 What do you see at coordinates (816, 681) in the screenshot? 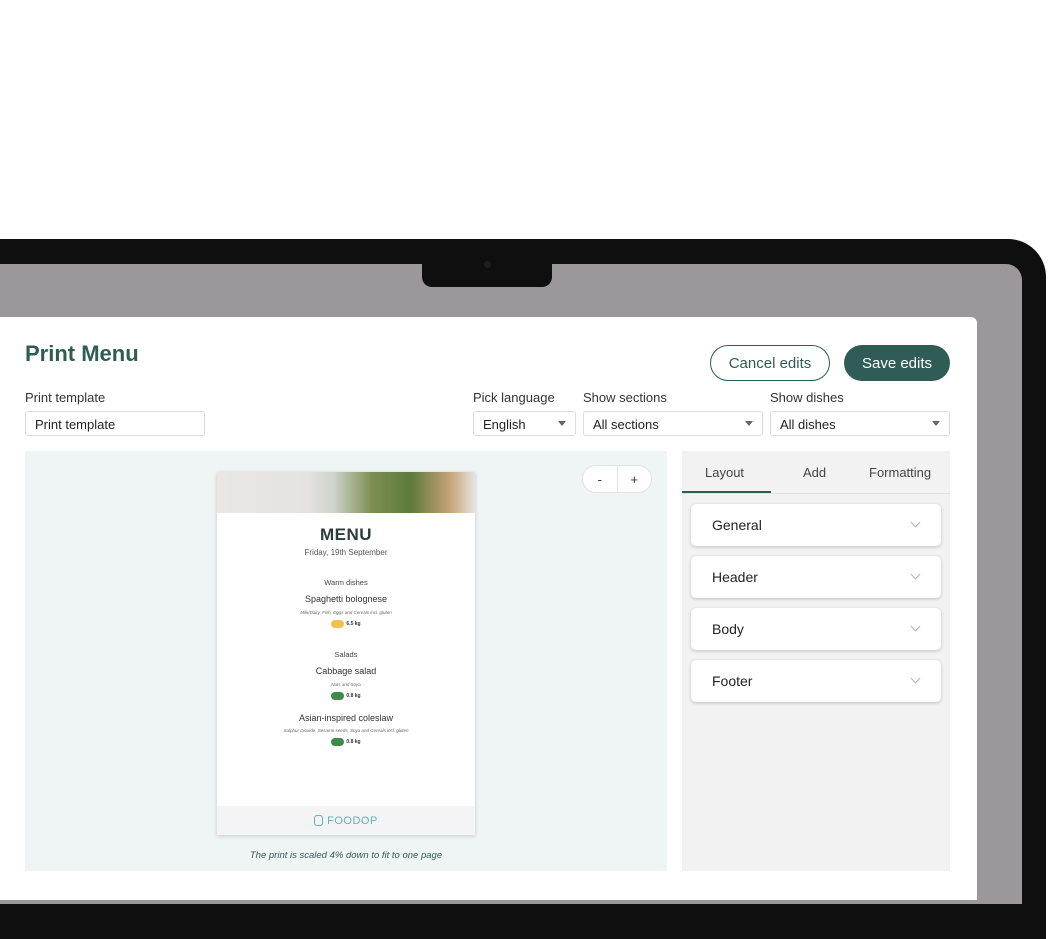
I see `accordion-footer: Footer` at bounding box center [816, 681].